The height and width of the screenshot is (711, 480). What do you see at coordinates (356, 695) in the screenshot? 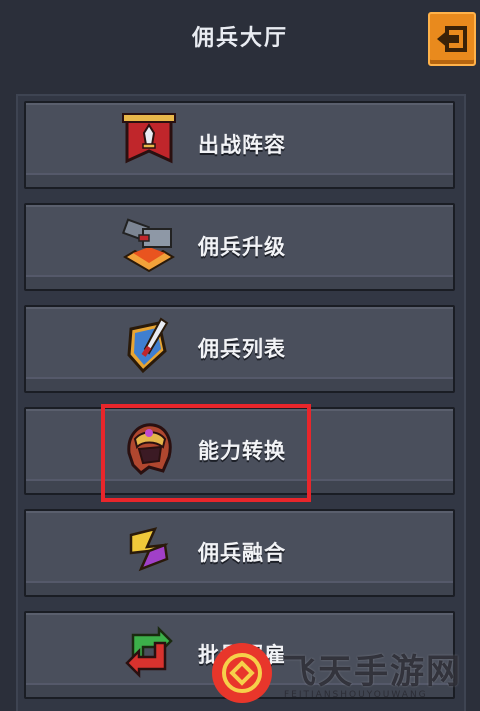
I see `watermark-subtext: FEITIANSHOUYOUWANG` at bounding box center [356, 695].